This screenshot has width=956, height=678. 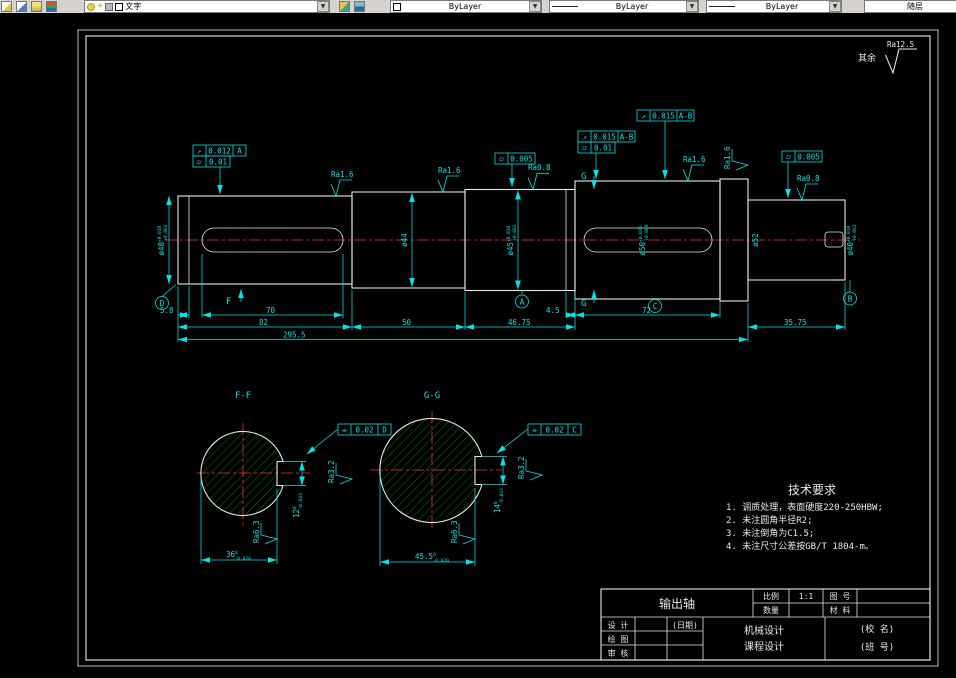 What do you see at coordinates (522, 302) in the screenshot?
I see `datum-letter: A` at bounding box center [522, 302].